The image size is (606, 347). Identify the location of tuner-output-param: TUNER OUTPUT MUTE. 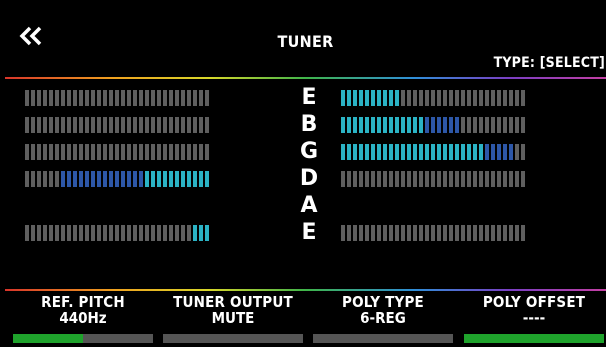
(233, 319).